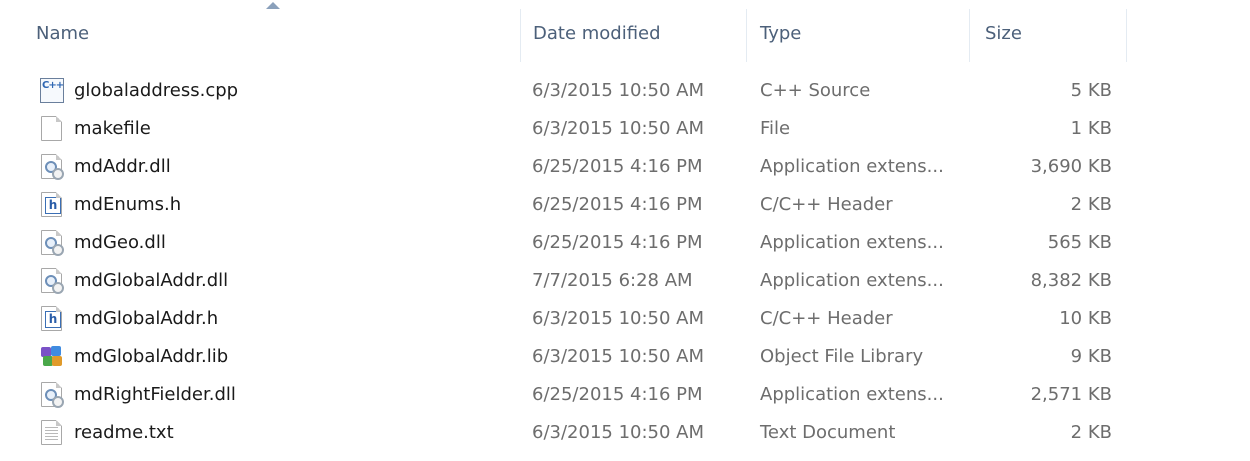 Image resolution: width=1250 pixels, height=461 pixels. I want to click on file-row: makefile 6/3/2015 10:50 AM File 1 KB, so click(625, 128).